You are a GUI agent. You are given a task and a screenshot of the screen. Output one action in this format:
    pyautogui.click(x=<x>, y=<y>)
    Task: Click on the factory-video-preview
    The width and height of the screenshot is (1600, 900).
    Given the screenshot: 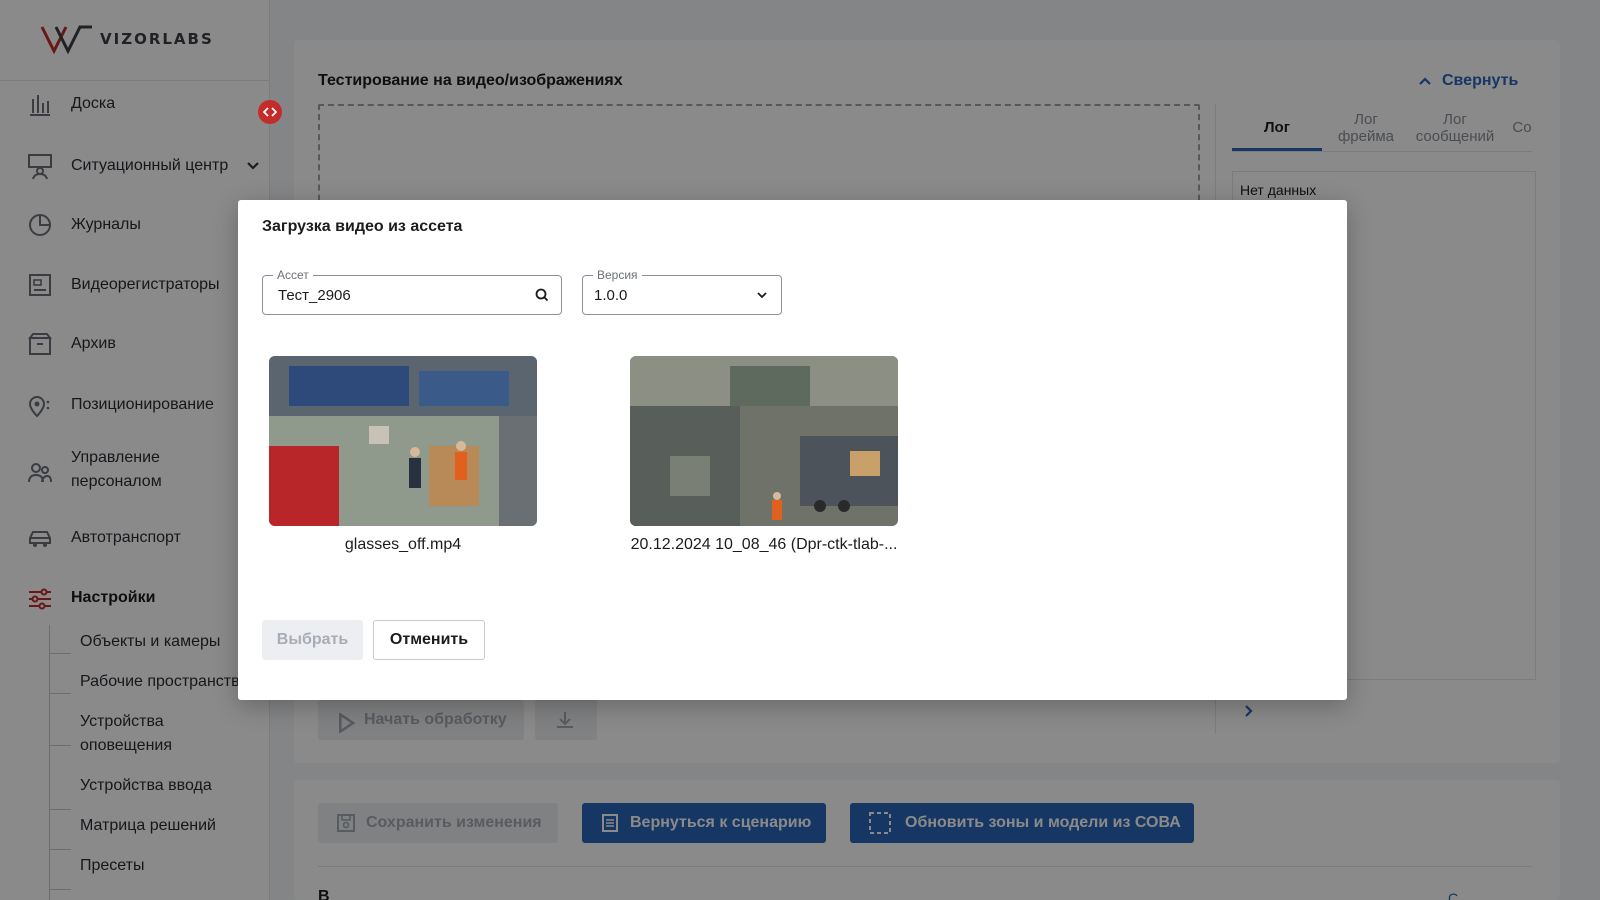 What is the action you would take?
    pyautogui.click(x=764, y=441)
    